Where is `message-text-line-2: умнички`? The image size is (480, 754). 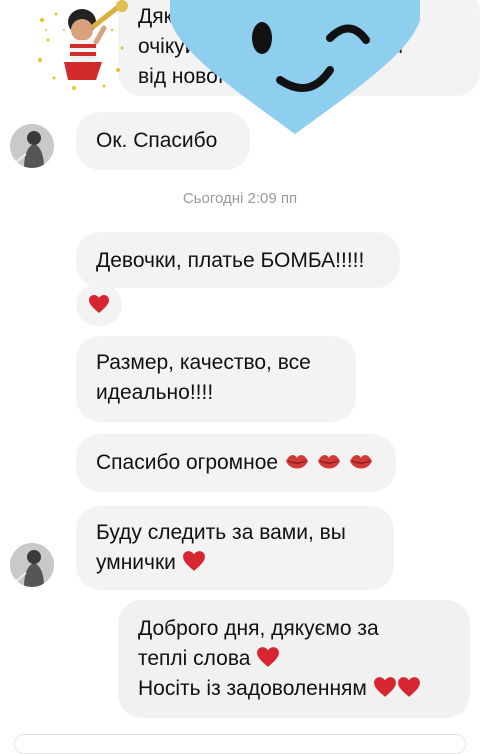
message-text-line-2: умнички is located at coordinates (245, 563).